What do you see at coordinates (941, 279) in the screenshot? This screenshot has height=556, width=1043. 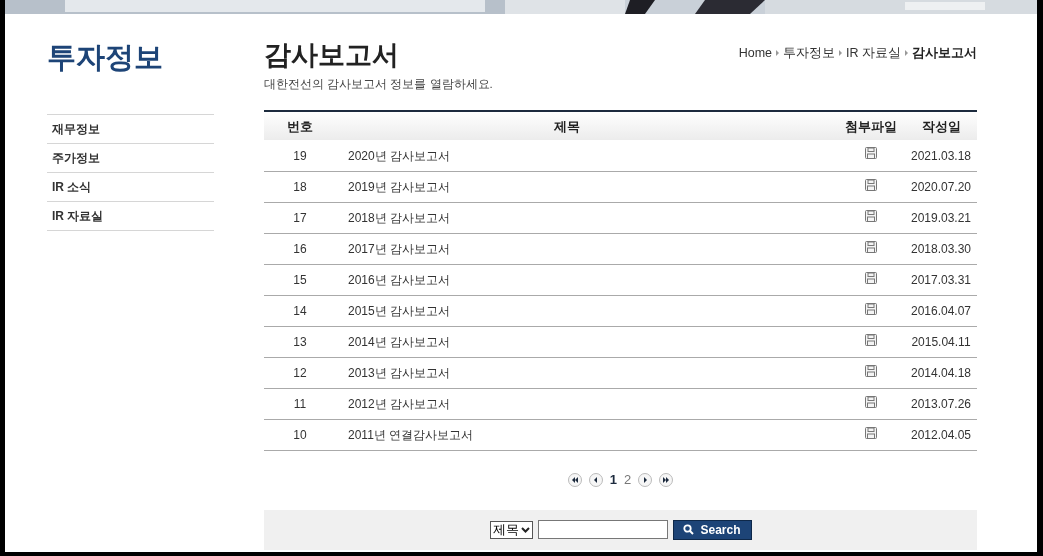 I see `table-cell: 2017.03.31` at bounding box center [941, 279].